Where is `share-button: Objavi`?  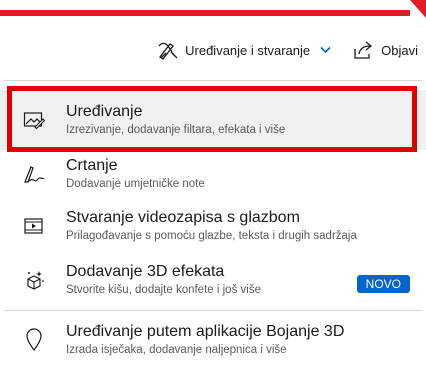
share-button: Objavi is located at coordinates (385, 50).